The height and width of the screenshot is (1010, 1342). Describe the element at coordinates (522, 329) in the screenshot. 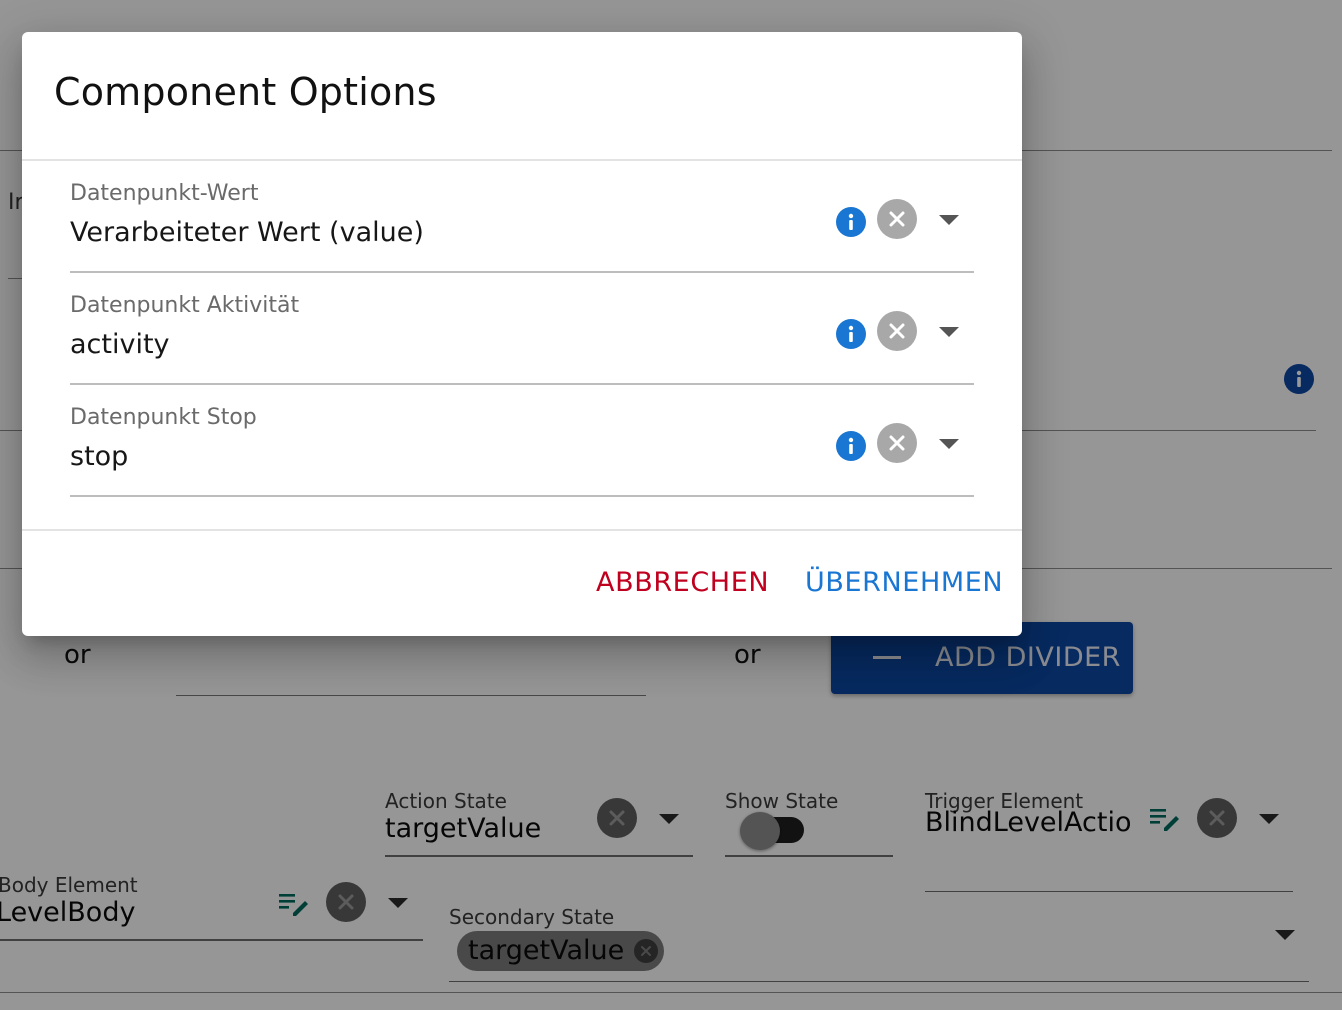

I see `datenpunkt-aktivitaet-select: Datenpunkt Aktivität activity` at that location.